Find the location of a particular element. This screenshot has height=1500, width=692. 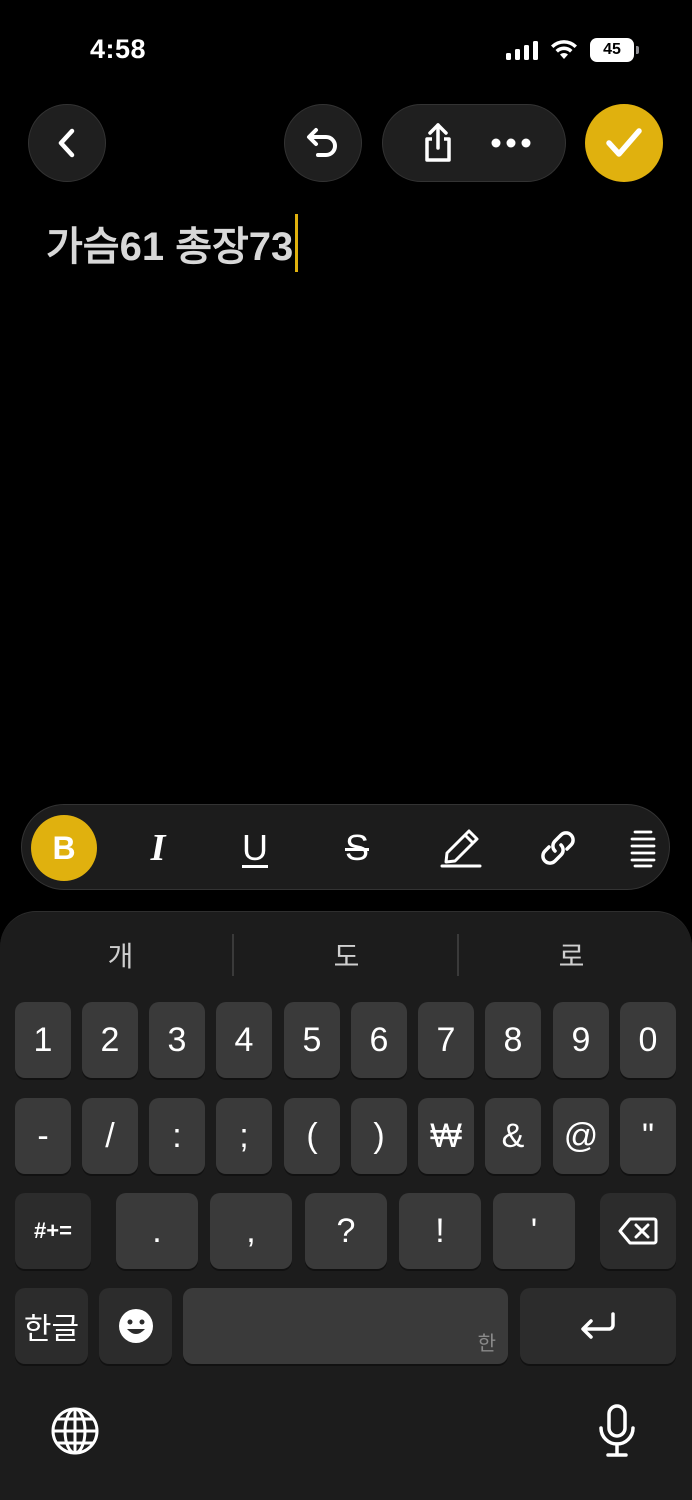

microphone-button is located at coordinates (617, 1431).